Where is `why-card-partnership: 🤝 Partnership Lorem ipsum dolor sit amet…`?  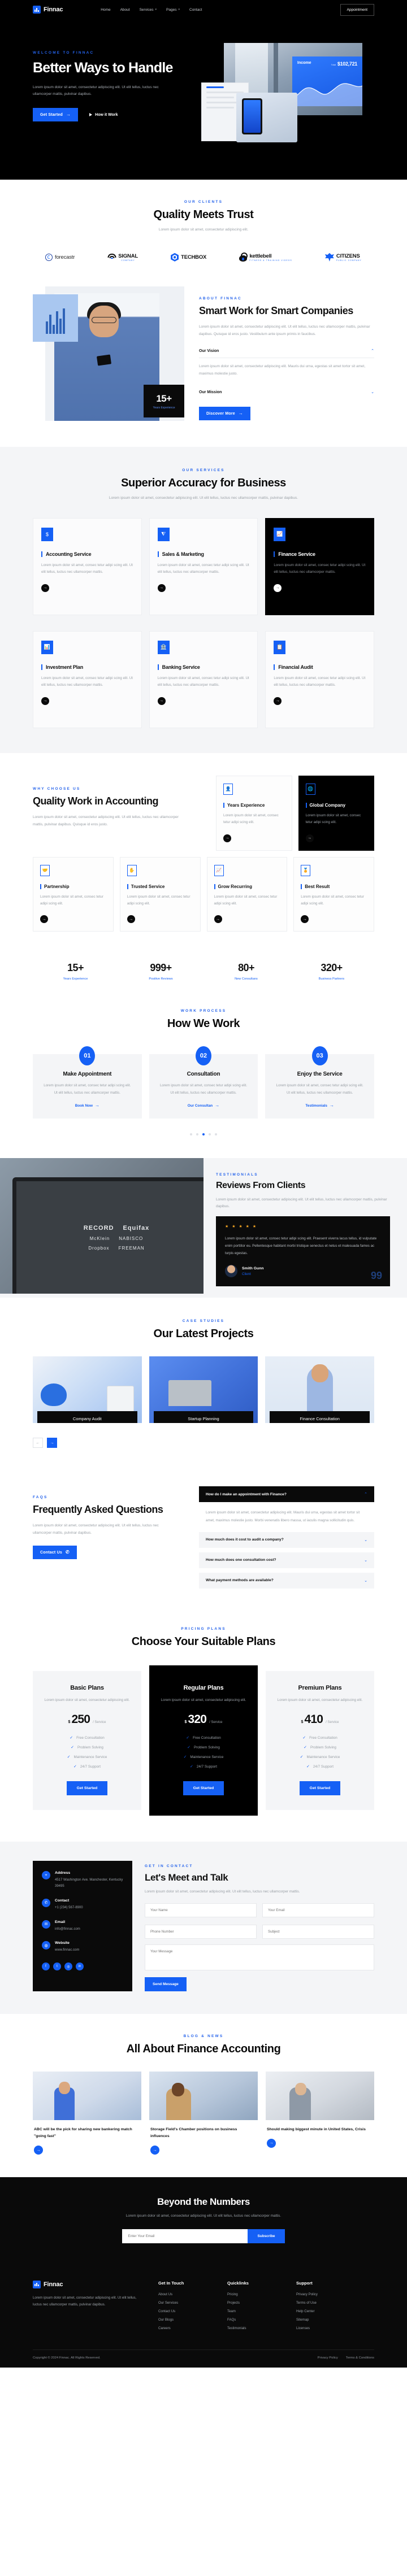
why-card-partnership: 🤝 Partnership Lorem ipsum dolor sit amet… is located at coordinates (73, 894).